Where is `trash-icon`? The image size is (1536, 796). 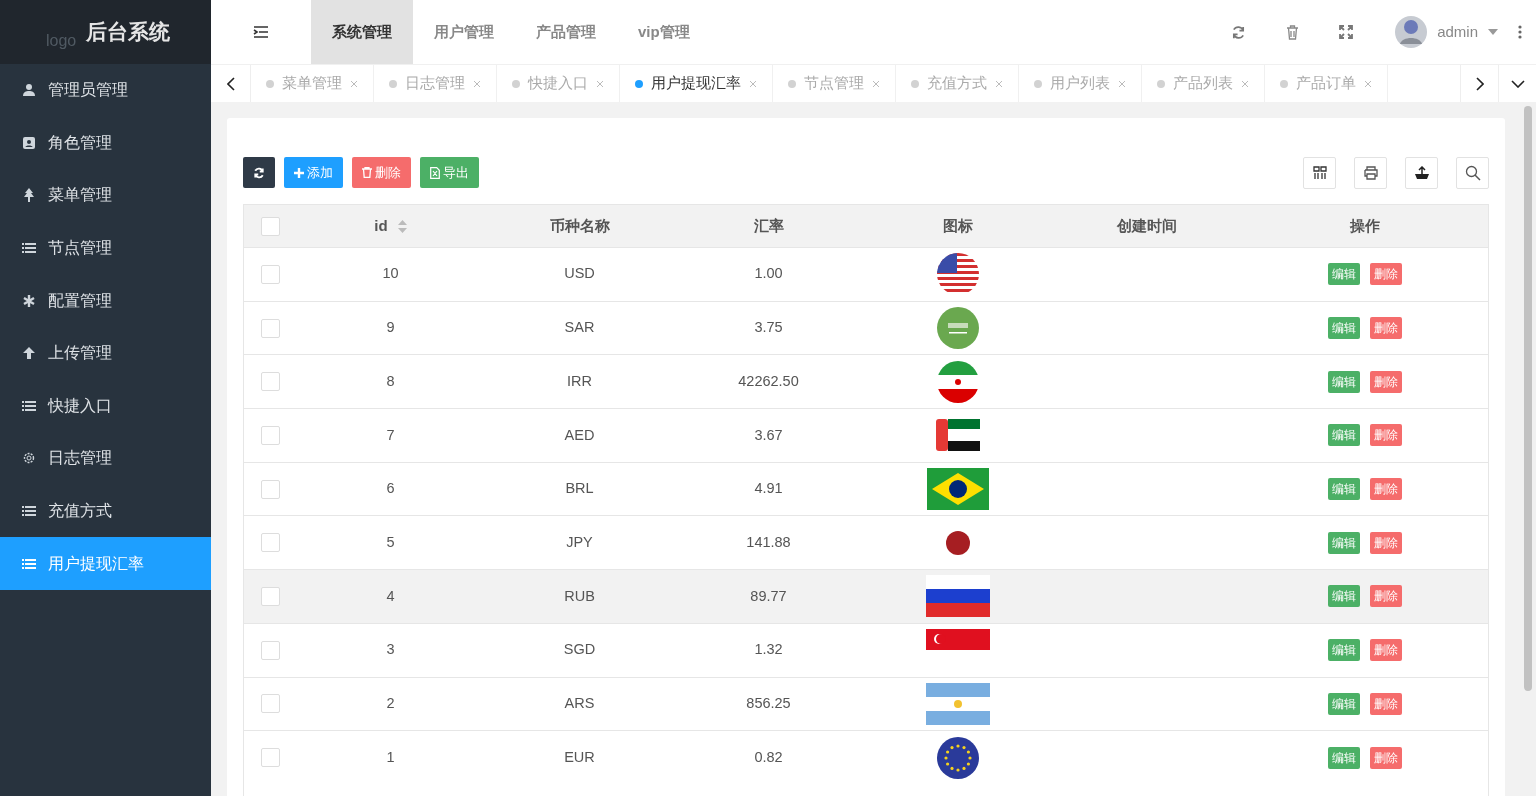
trash-icon is located at coordinates (367, 172).